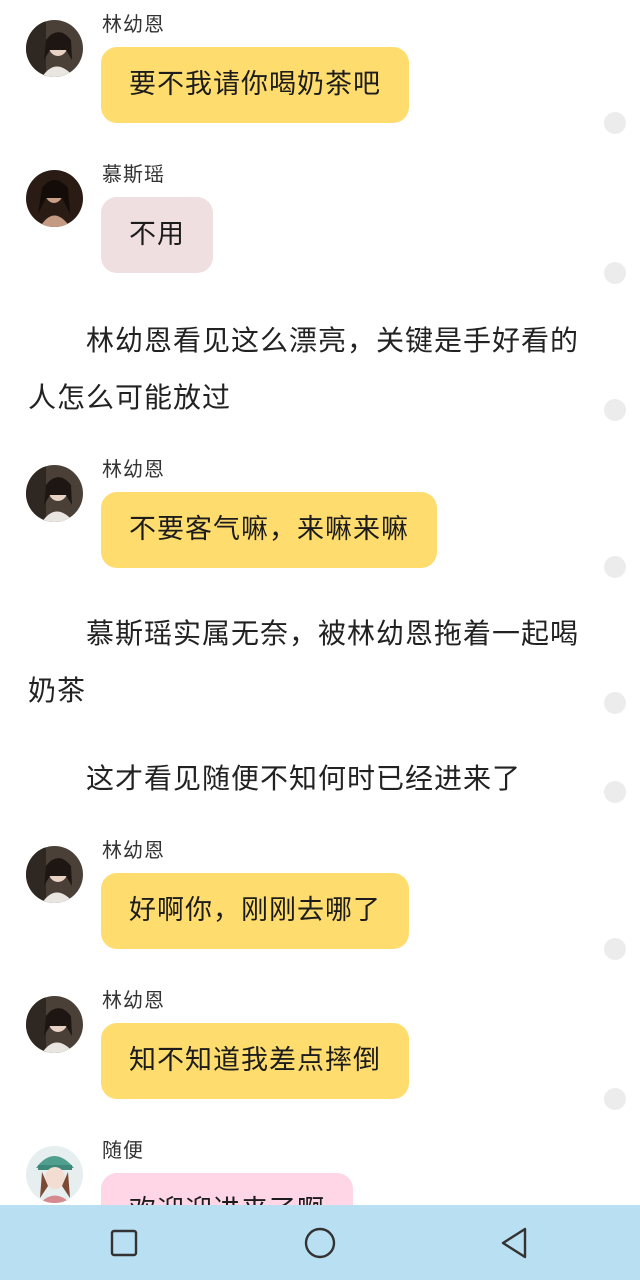 Image resolution: width=640 pixels, height=1280 pixels. Describe the element at coordinates (304, 369) in the screenshot. I see `narration-text: 林幼恩看见这么漂亮，关键是手好看的人怎么可能放过` at that location.